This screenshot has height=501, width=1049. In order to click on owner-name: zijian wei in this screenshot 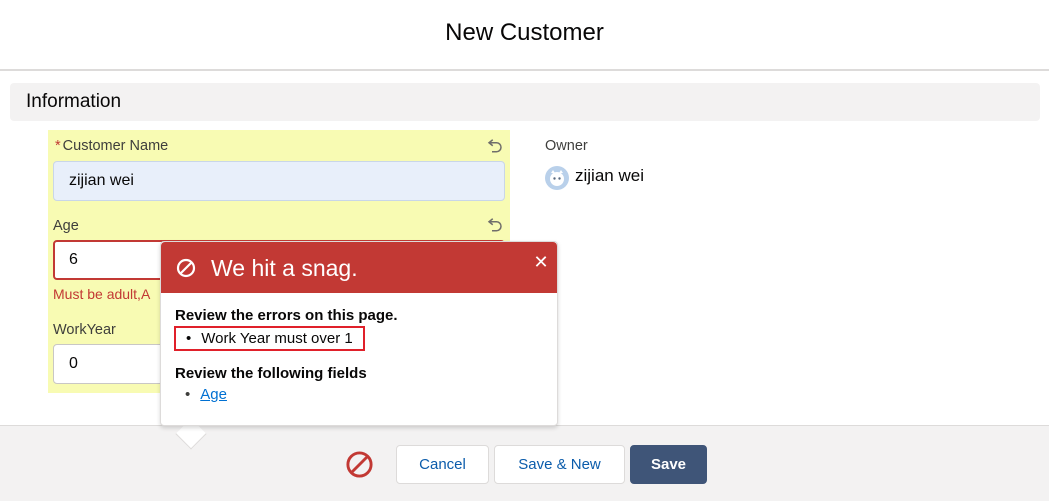, I will do `click(609, 176)`.